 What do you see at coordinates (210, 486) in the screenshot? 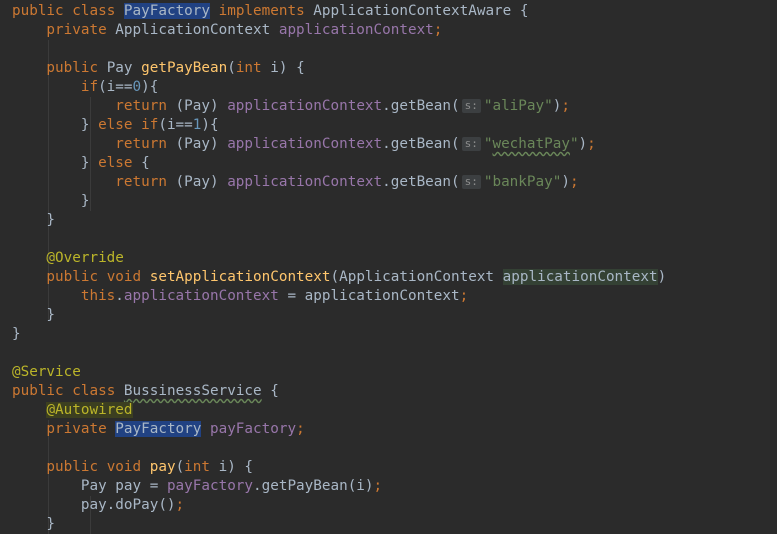
I see `code-token: payFactory` at bounding box center [210, 486].